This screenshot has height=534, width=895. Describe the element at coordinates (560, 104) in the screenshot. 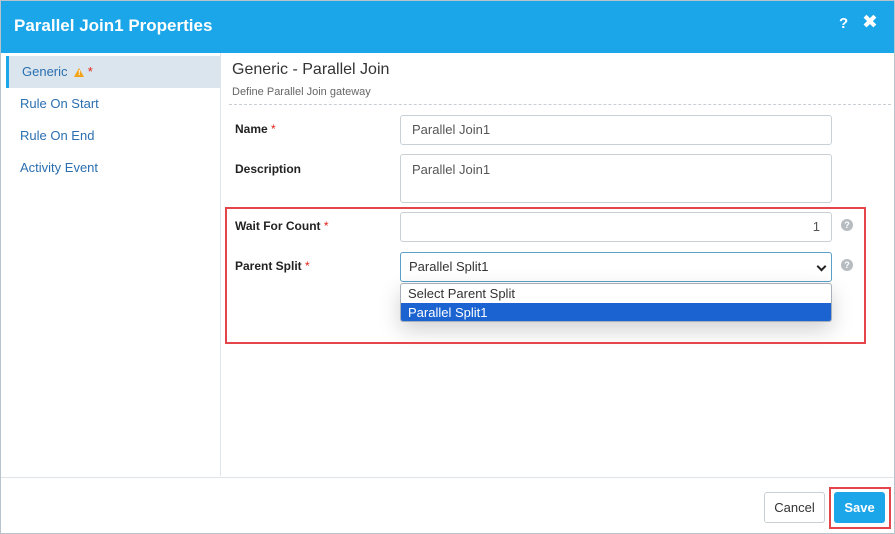

I see `section-divider` at that location.